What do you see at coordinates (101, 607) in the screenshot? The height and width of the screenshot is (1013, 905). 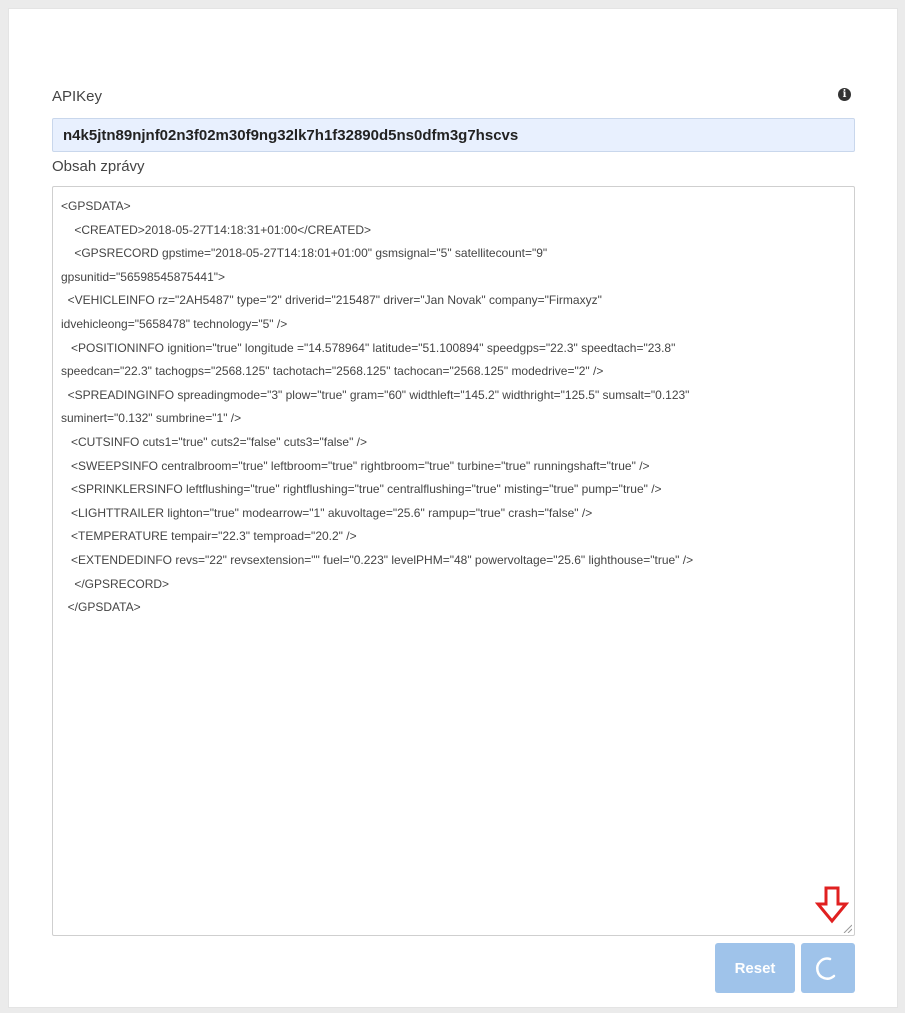 I see `message-line: </GPSDATA>` at bounding box center [101, 607].